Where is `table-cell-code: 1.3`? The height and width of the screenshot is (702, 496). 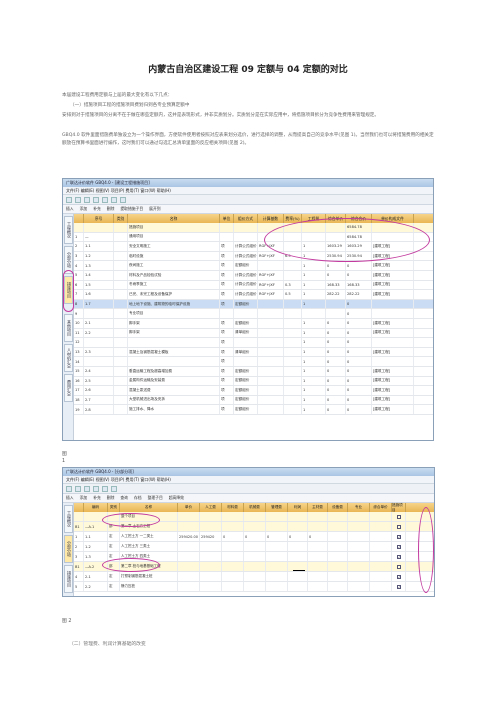
table-cell-code: 1.3 is located at coordinates (99, 265).